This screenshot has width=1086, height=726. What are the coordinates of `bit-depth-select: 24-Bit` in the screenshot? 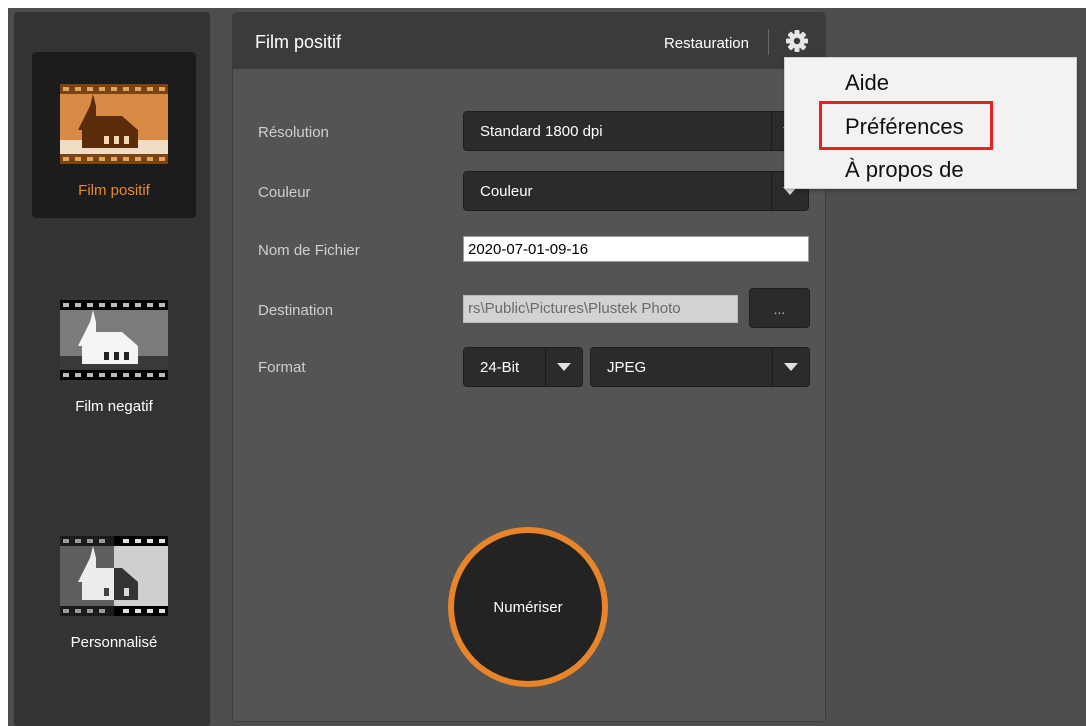 It's located at (523, 367).